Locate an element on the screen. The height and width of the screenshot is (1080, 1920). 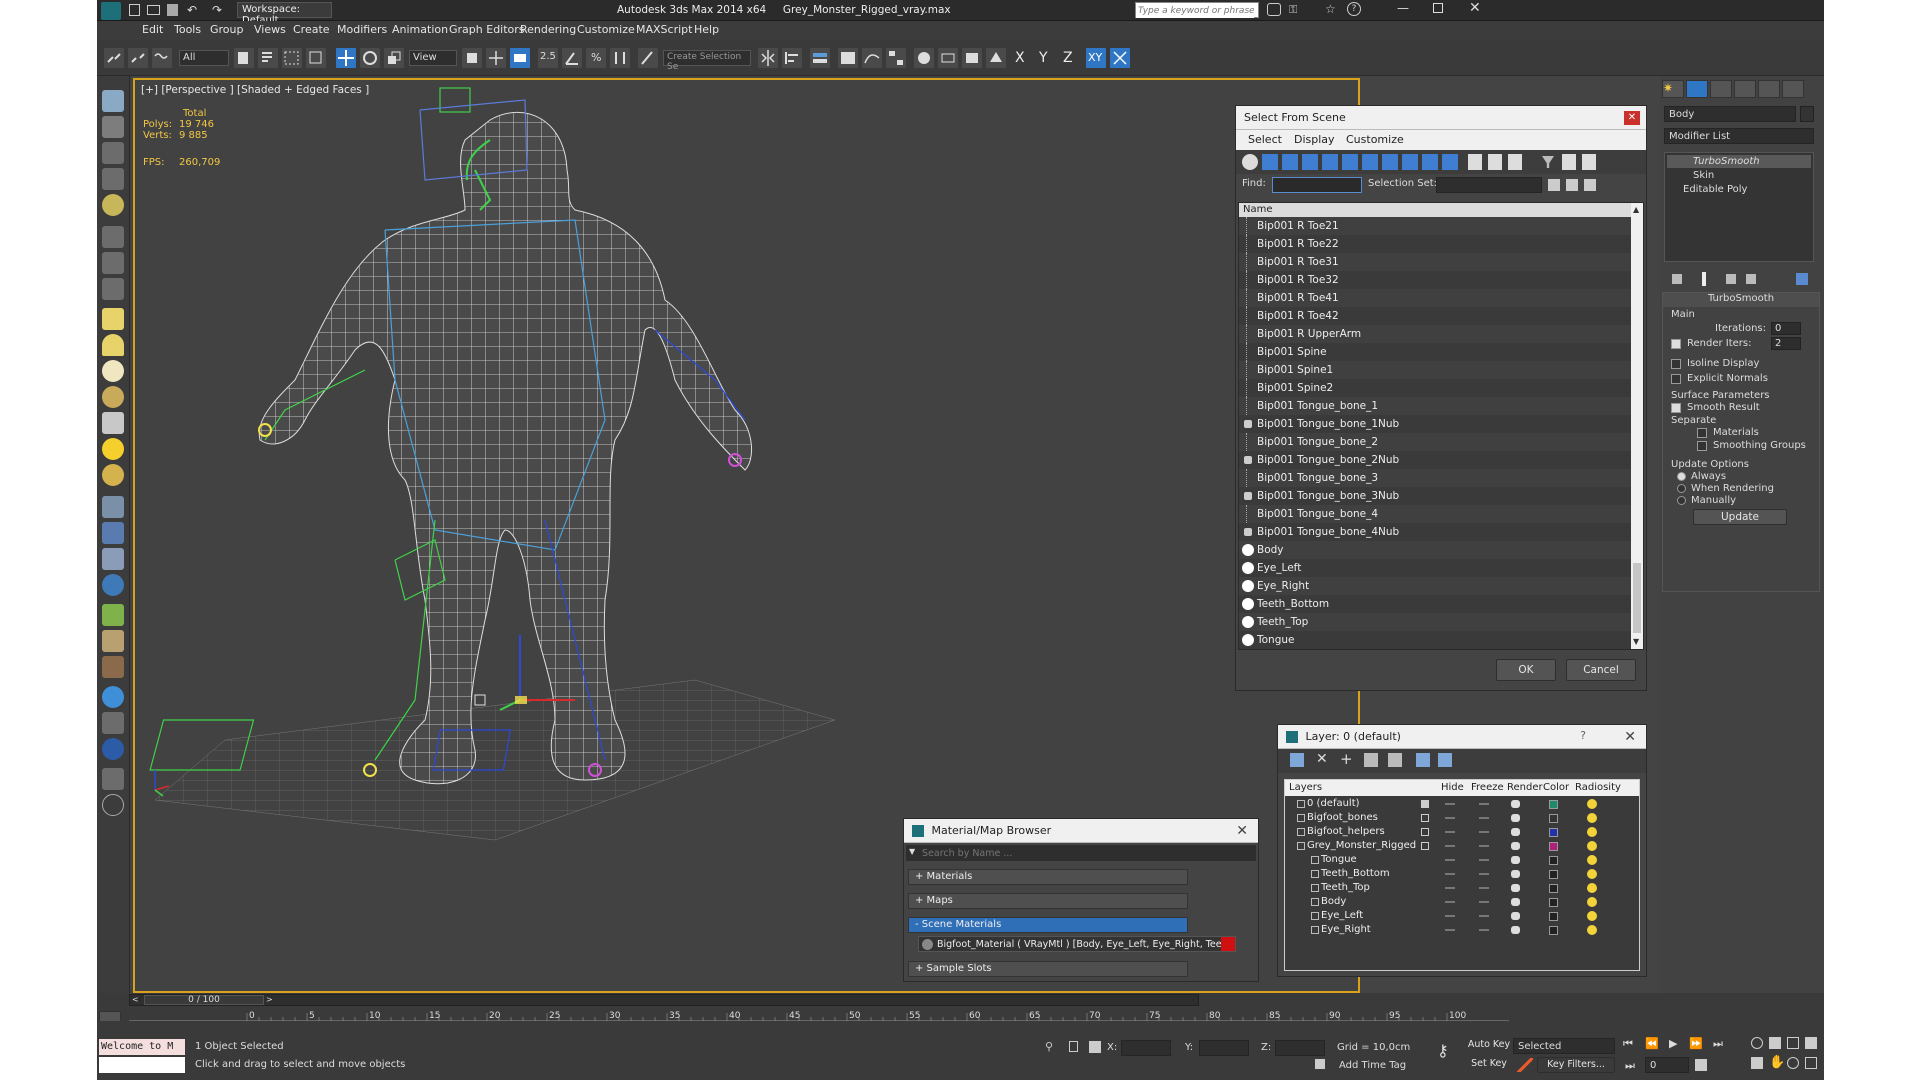
sort-icon is located at coordinates (1589, 162).